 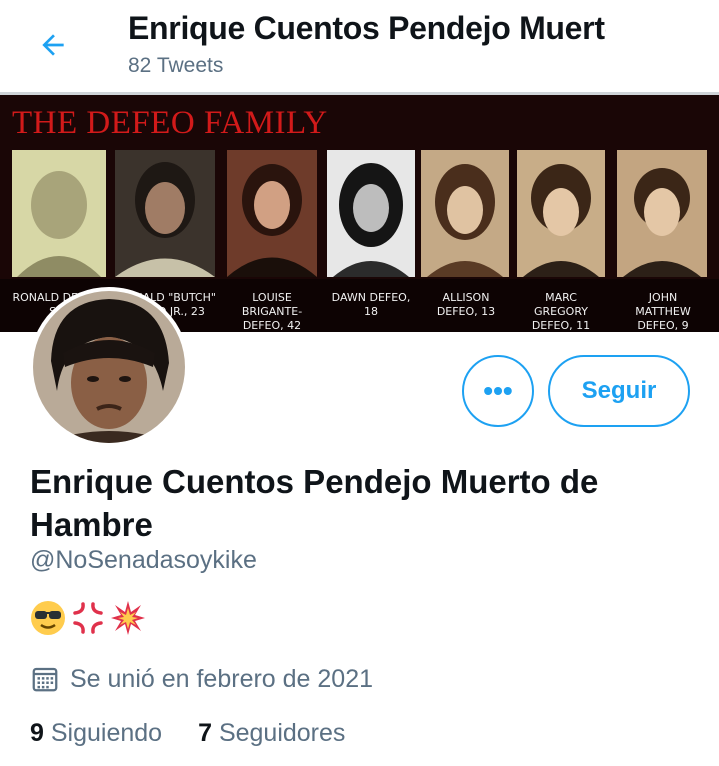 I want to click on follow-button: Seguir, so click(x=619, y=391).